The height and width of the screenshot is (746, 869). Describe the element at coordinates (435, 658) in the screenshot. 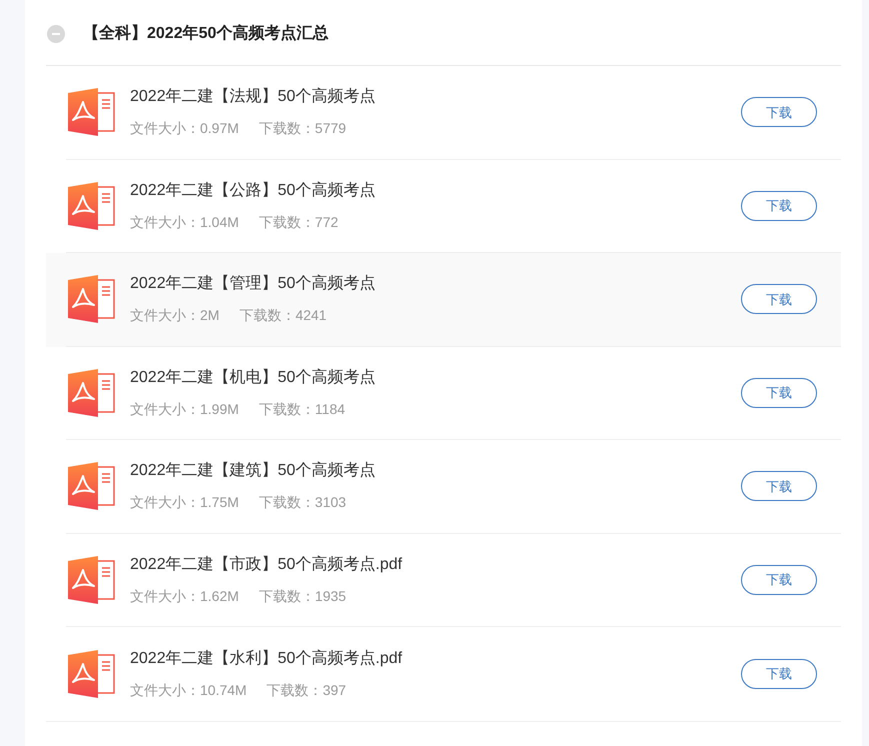

I see `file-name: 2022年二建【水利】50个高频考点.pdf` at that location.